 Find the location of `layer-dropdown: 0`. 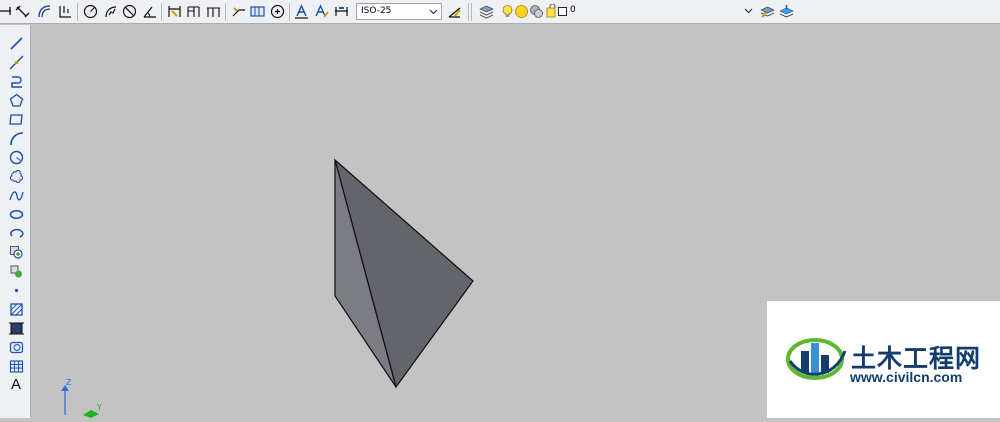

layer-dropdown: 0 is located at coordinates (662, 11).